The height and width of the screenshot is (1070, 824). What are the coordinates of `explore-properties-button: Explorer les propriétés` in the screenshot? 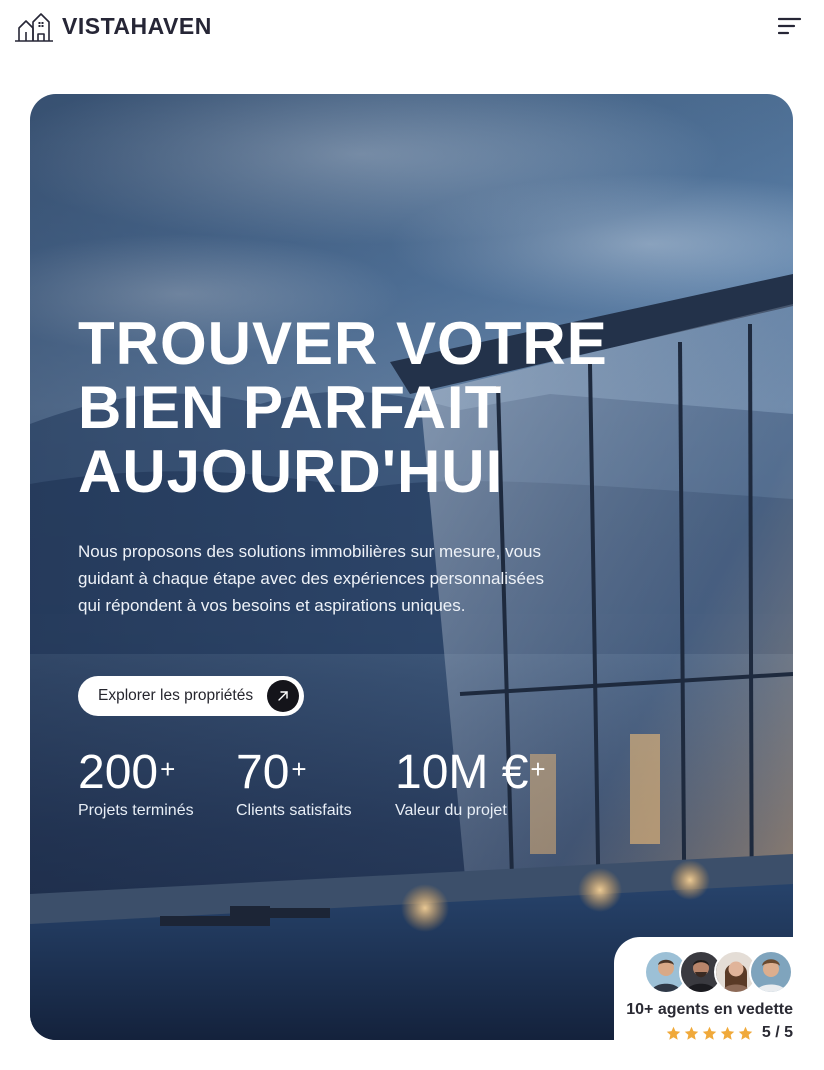 It's located at (191, 696).